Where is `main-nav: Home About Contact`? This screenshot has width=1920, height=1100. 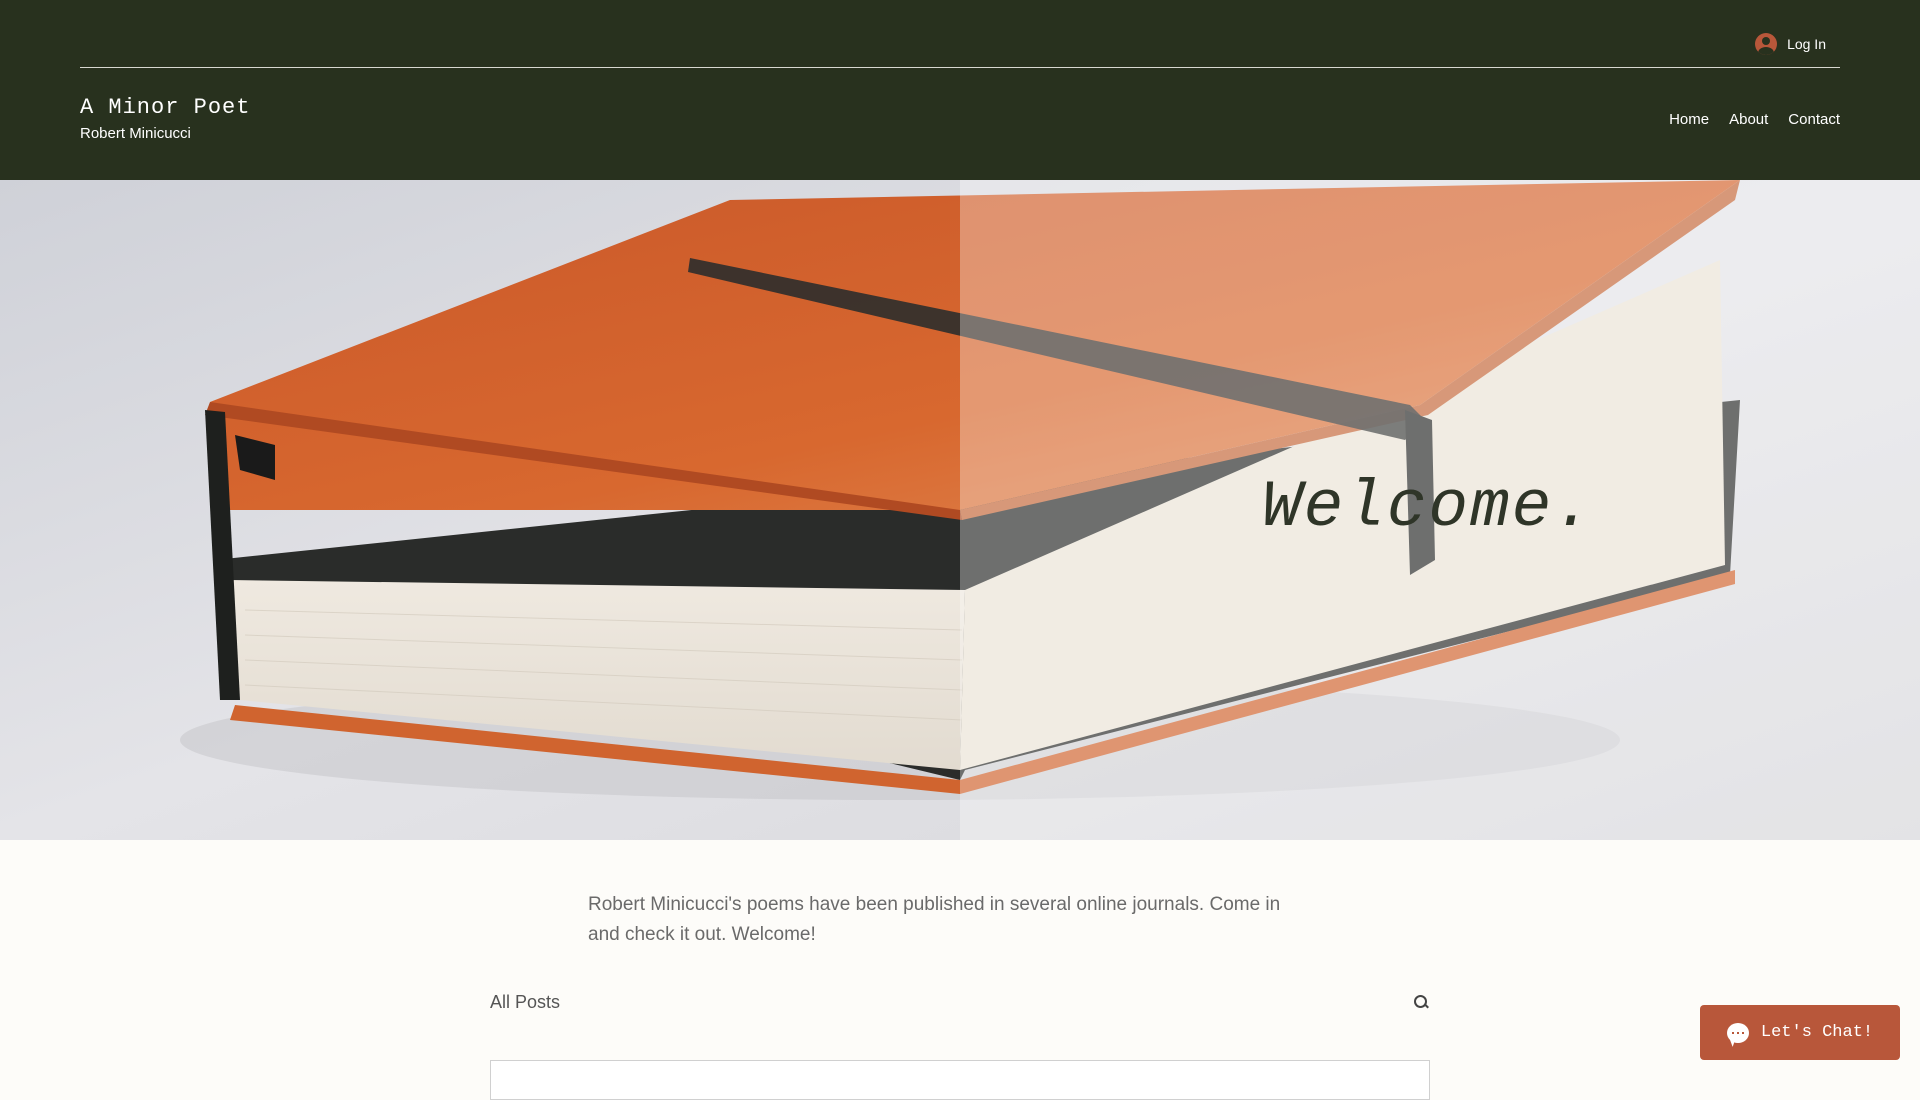 main-nav: Home About Contact is located at coordinates (1754, 119).